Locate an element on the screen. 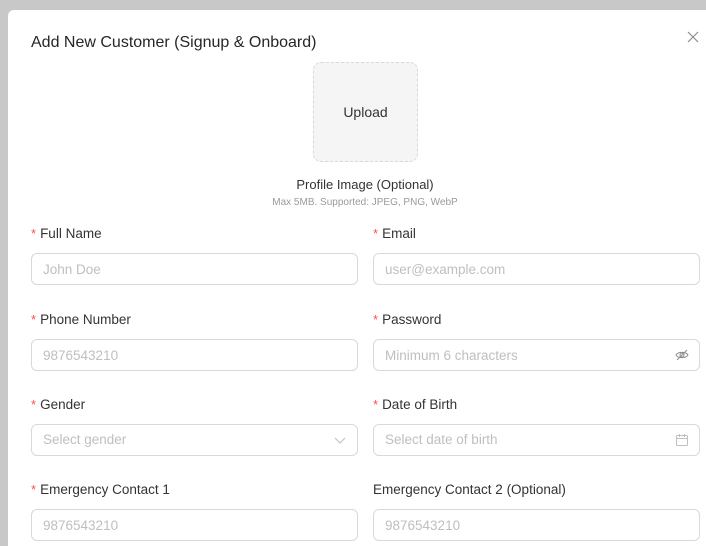 The width and height of the screenshot is (706, 546). emergency-contact-2-label: Emergency Contact 2 (Optional) is located at coordinates (469, 489).